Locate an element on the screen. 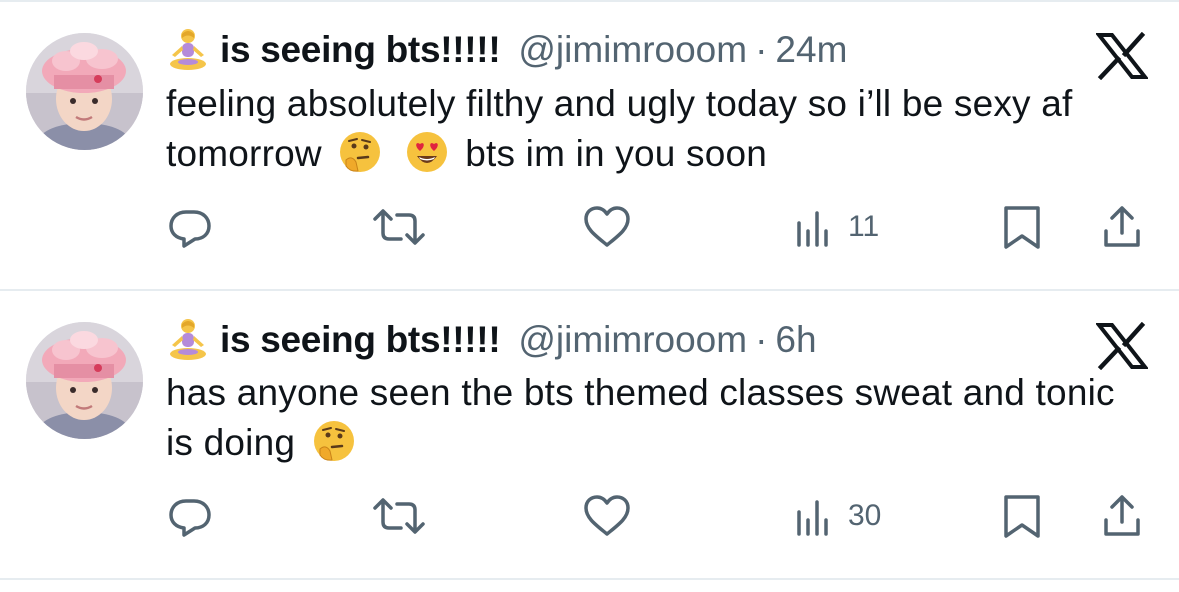 The height and width of the screenshot is (592, 1179). views-button: 11 is located at coordinates (836, 227).